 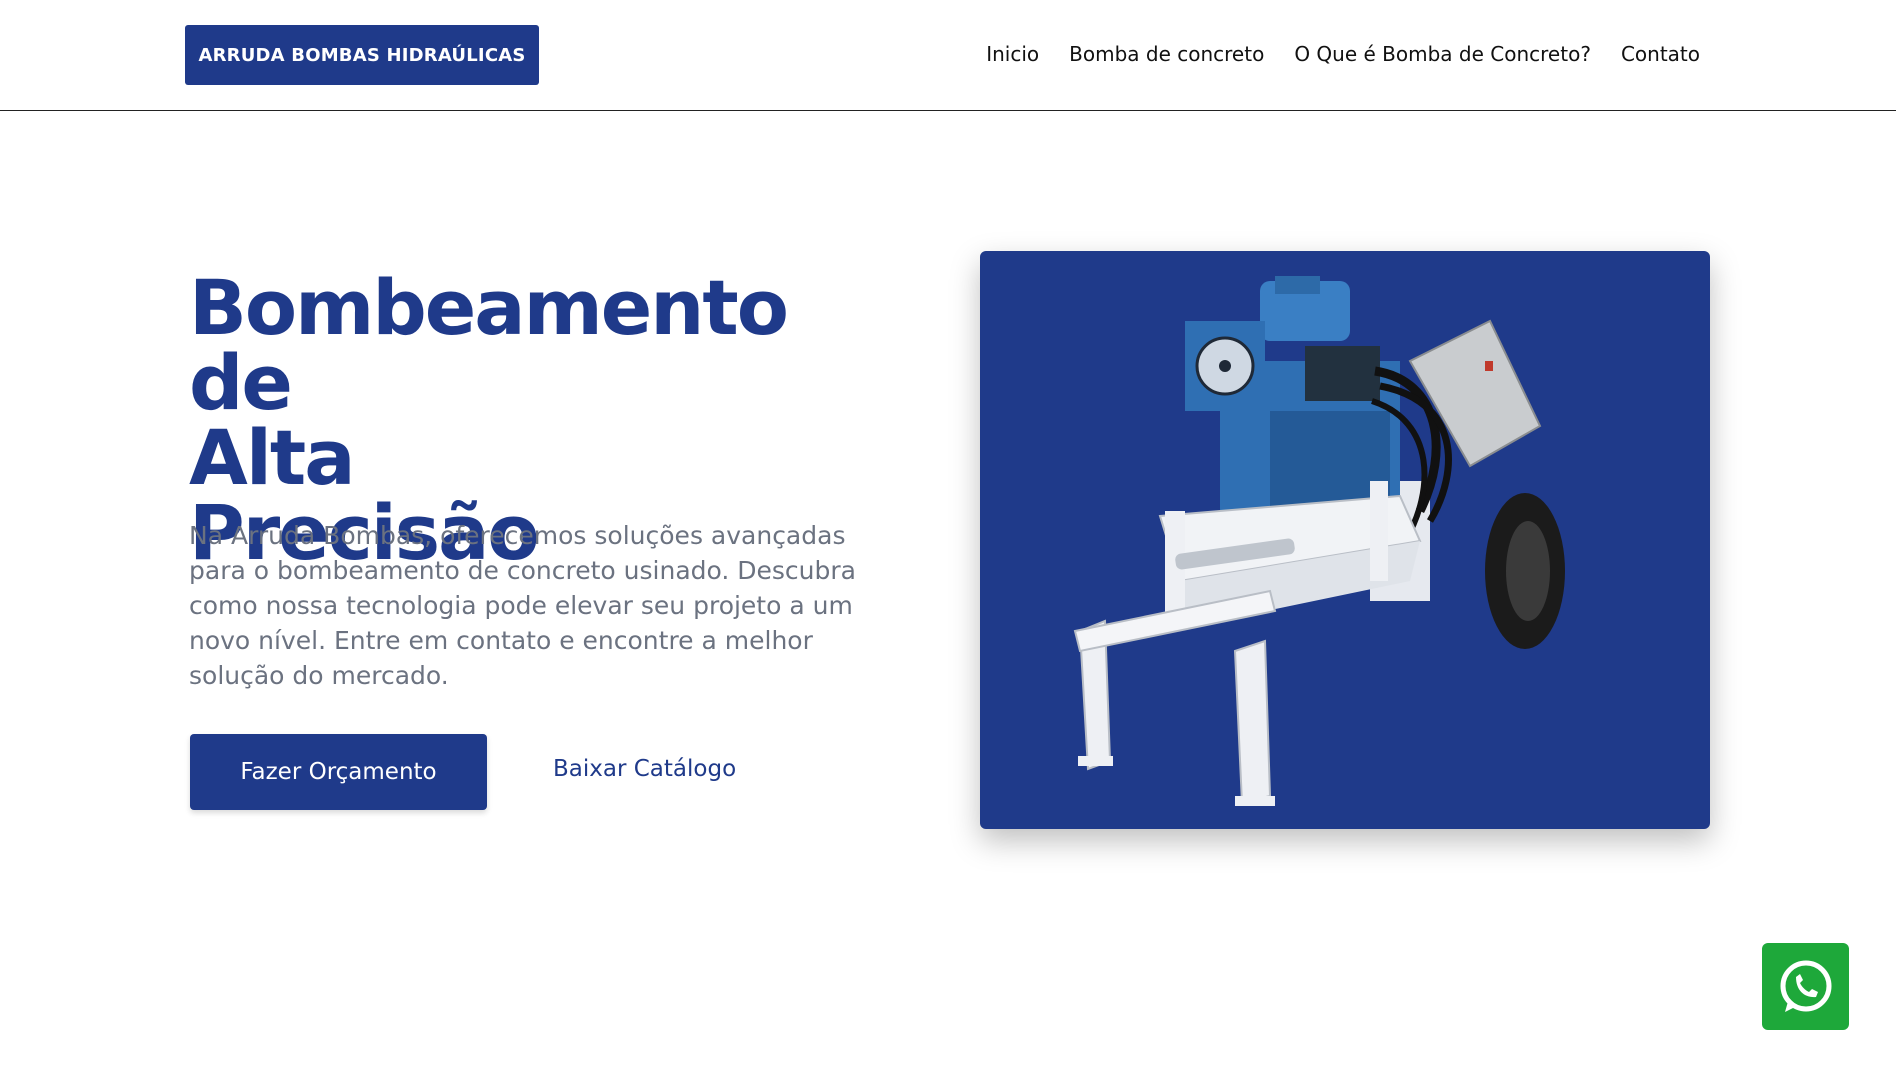 I want to click on nav-item-bomba-de-concreto: Bomba de concreto, so click(x=1166, y=54).